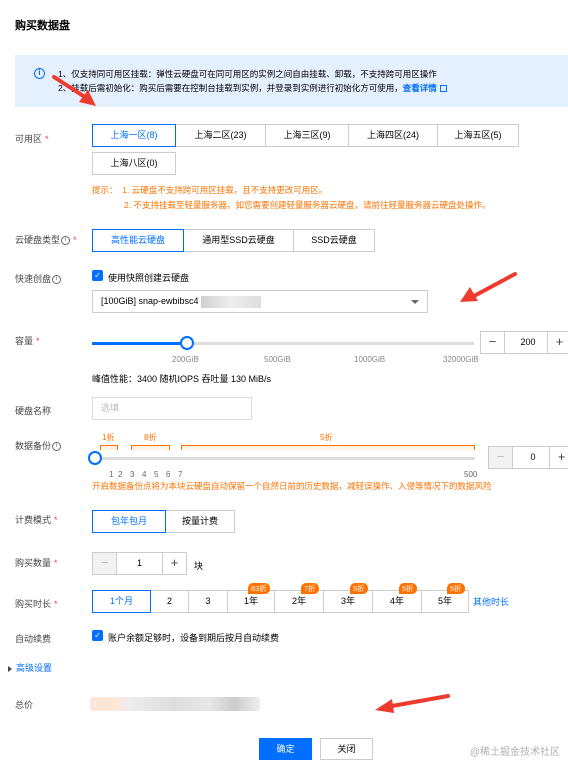 The image size is (568, 761). Describe the element at coordinates (33, 639) in the screenshot. I see `auto-renew-label: 自动续费` at that location.